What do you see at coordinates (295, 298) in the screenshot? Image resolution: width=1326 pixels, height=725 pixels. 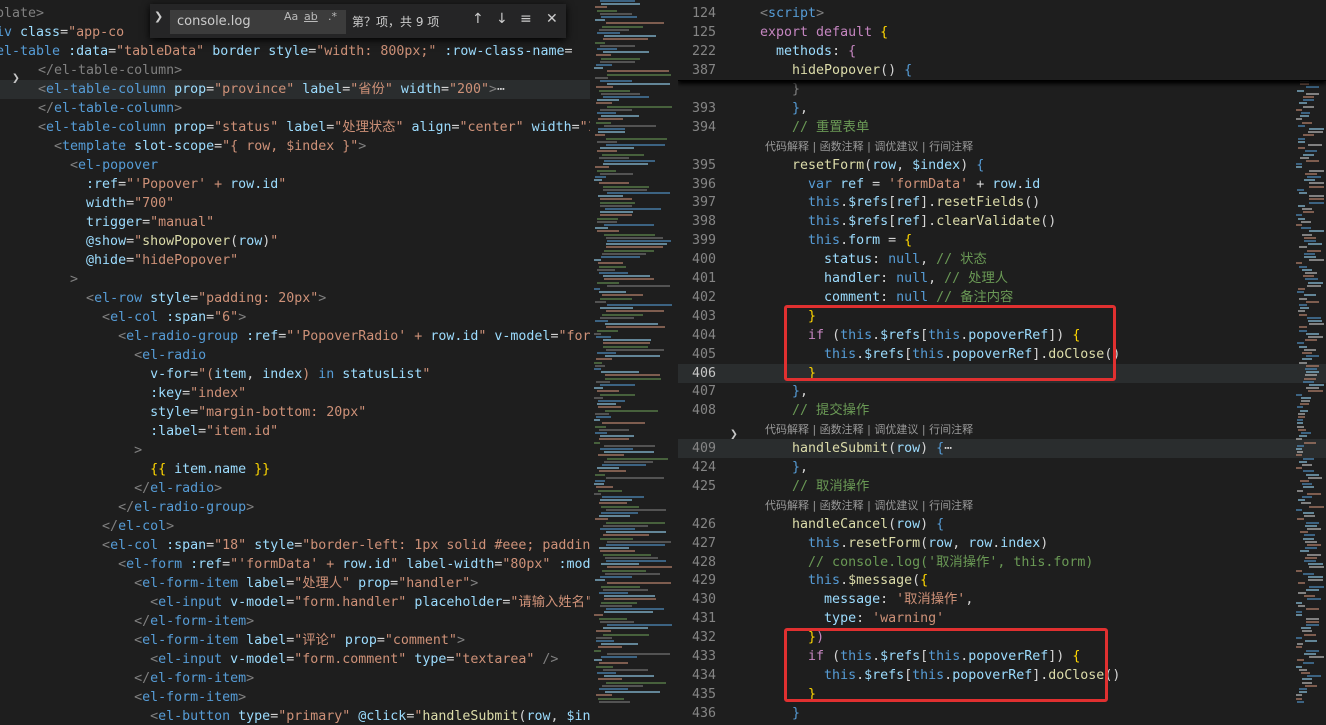 I see `code-line: <el-row style="padding: 20px">` at bounding box center [295, 298].